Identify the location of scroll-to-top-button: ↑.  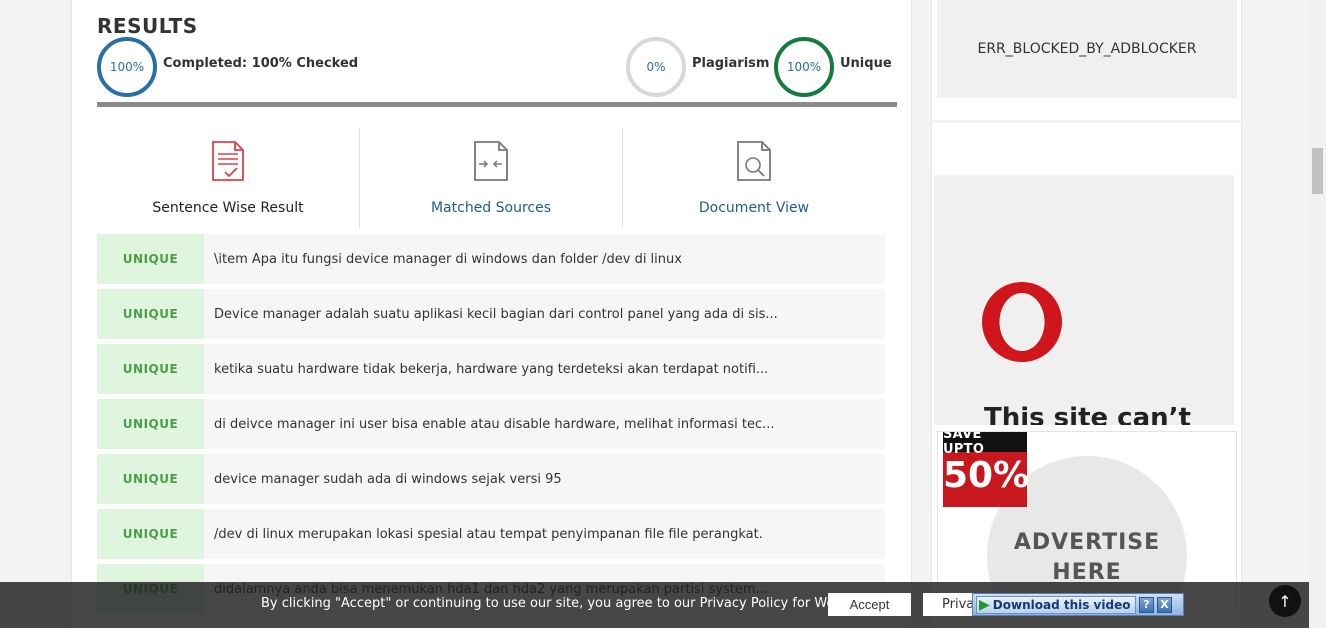
(1285, 601).